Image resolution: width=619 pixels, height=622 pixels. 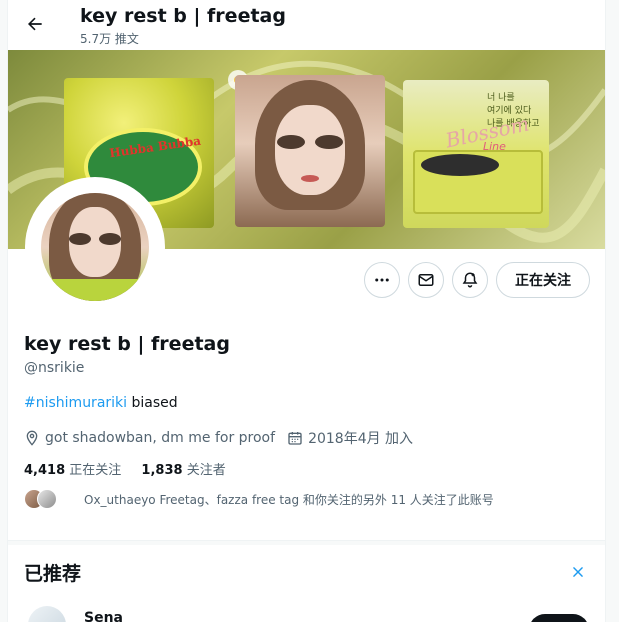 What do you see at coordinates (306, 542) in the screenshot?
I see `section-divider` at bounding box center [306, 542].